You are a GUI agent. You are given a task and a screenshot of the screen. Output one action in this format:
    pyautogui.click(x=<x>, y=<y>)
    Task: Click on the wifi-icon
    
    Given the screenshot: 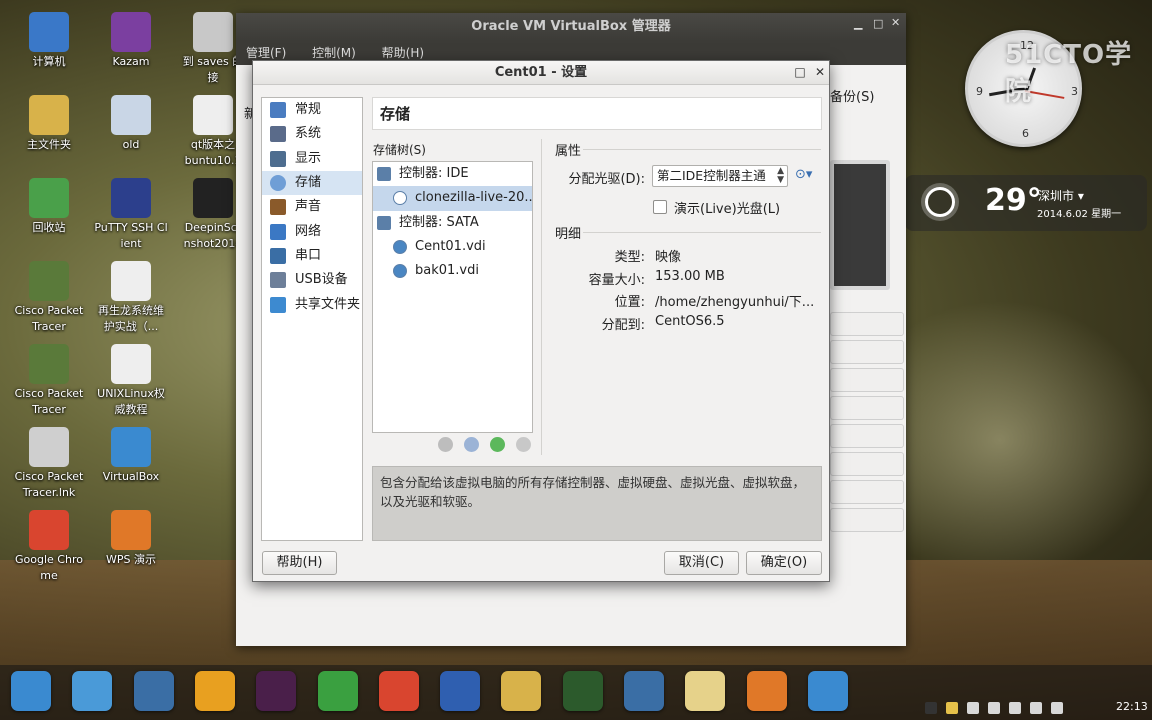 What is the action you would take?
    pyautogui.click(x=994, y=708)
    